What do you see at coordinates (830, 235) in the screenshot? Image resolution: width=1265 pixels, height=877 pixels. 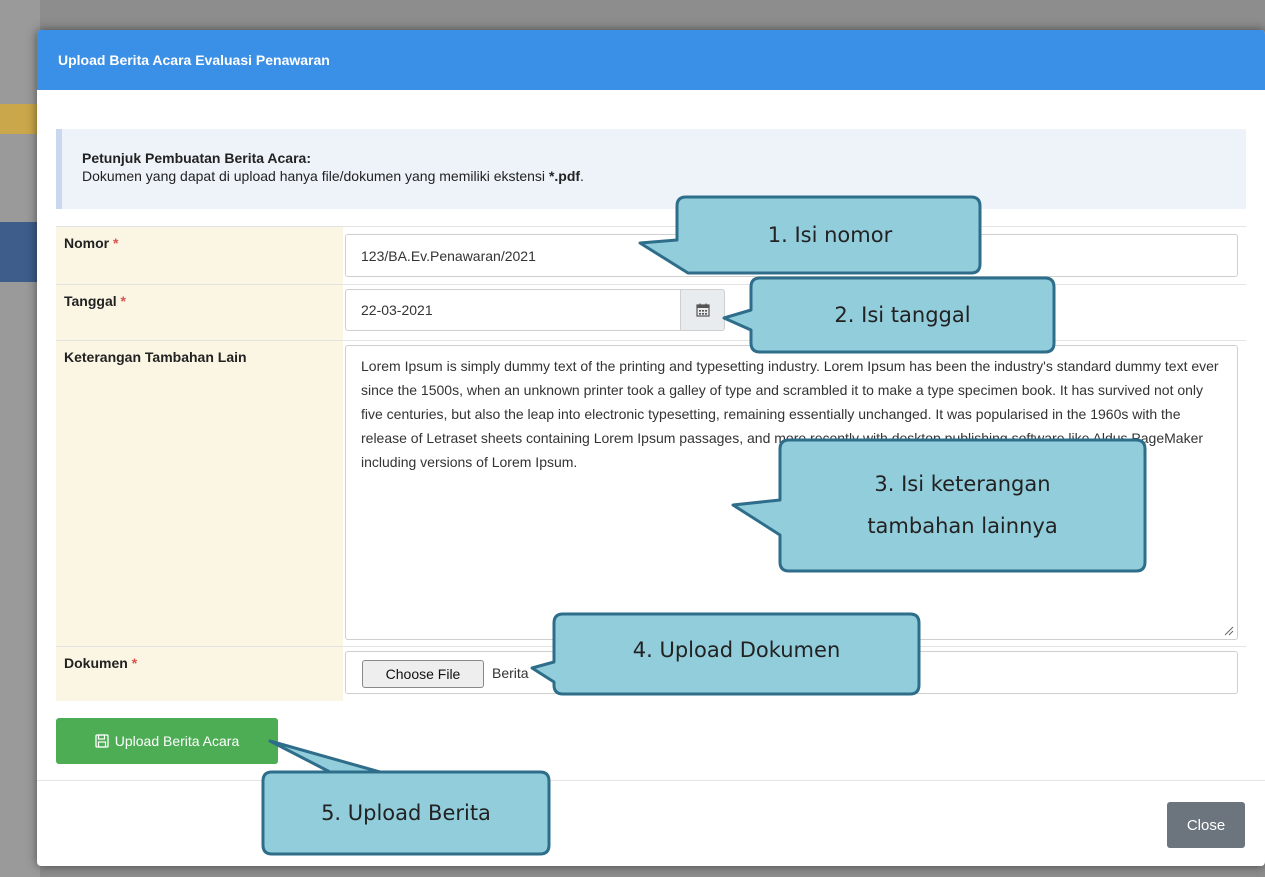 I see `callout-1-text: 1. Isi nomor` at bounding box center [830, 235].